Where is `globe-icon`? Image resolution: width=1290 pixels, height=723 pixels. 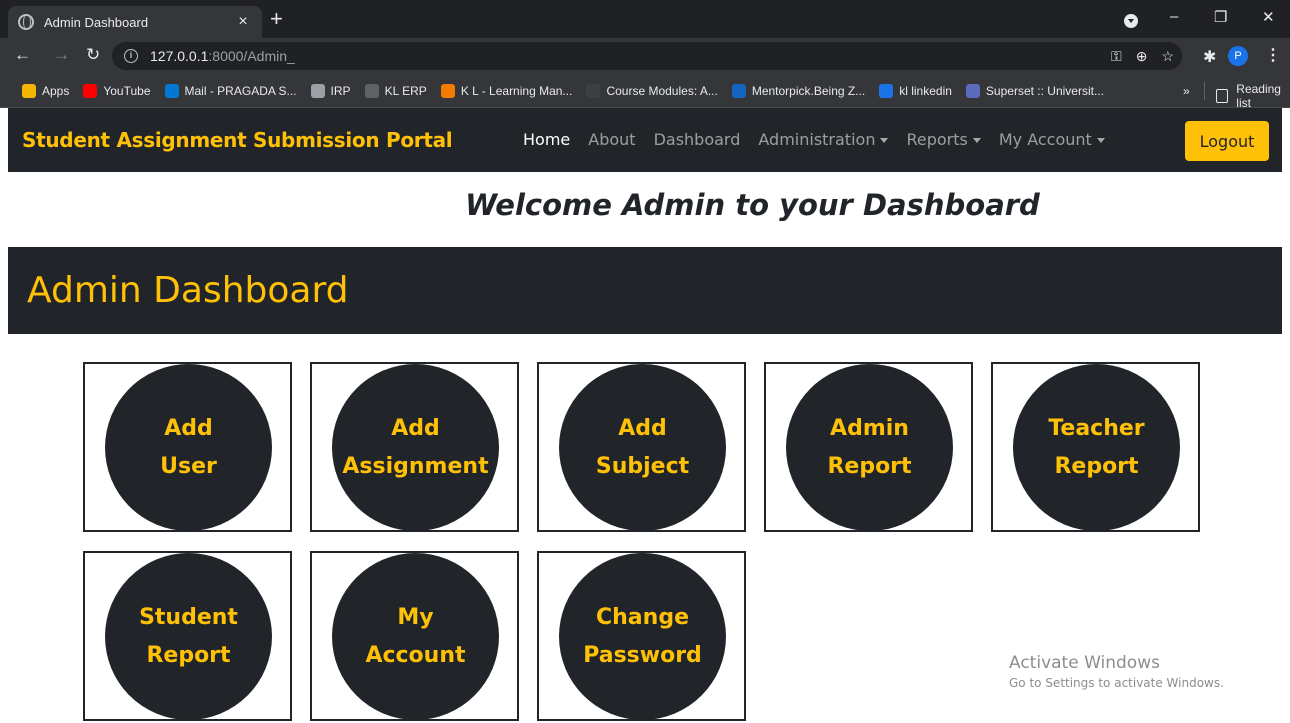 globe-icon is located at coordinates (26, 22).